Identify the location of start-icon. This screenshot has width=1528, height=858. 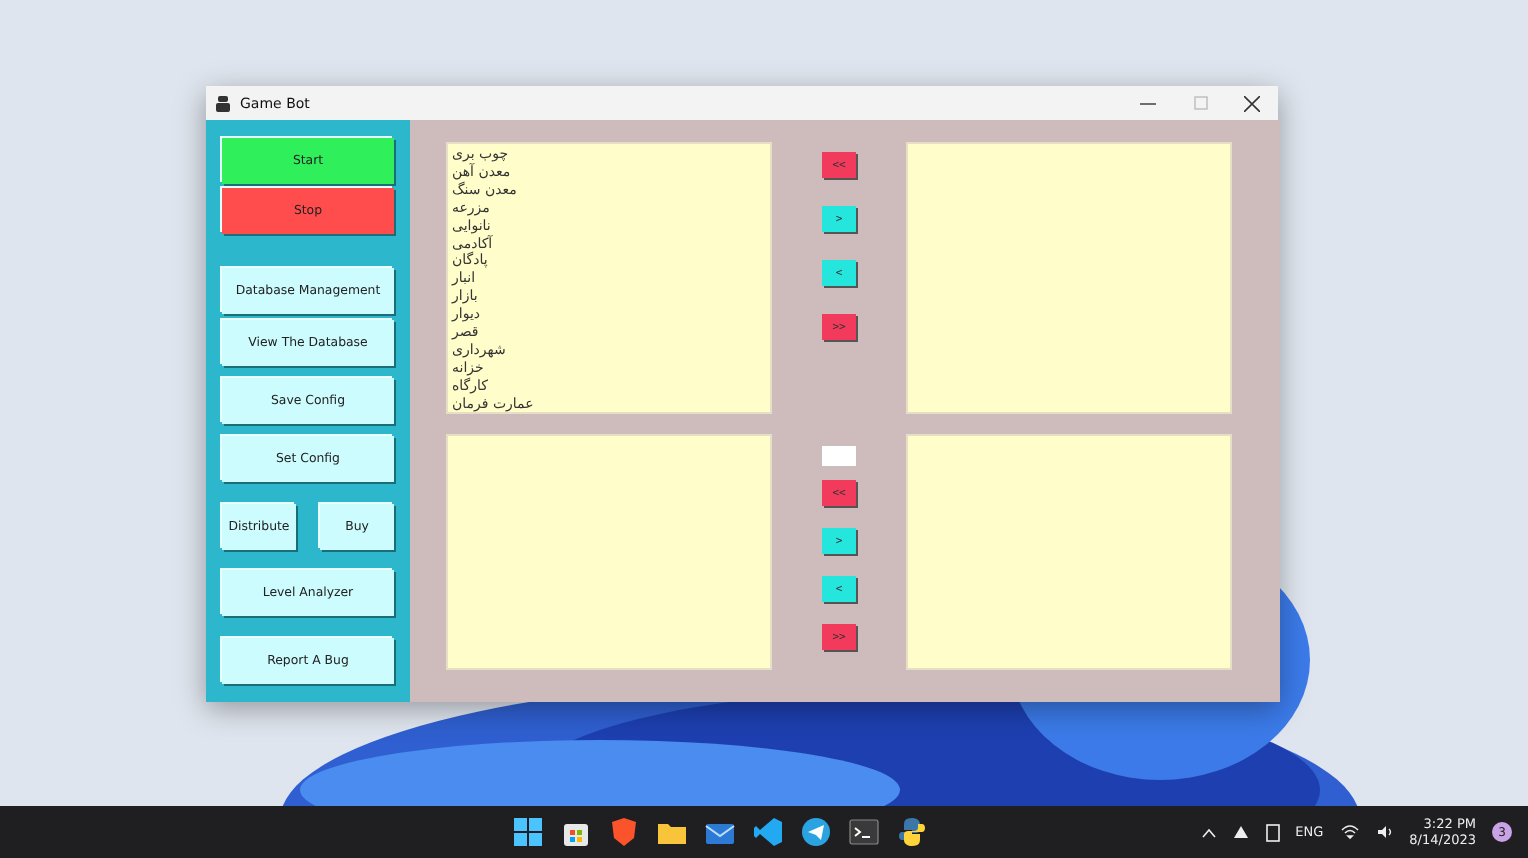
(528, 832).